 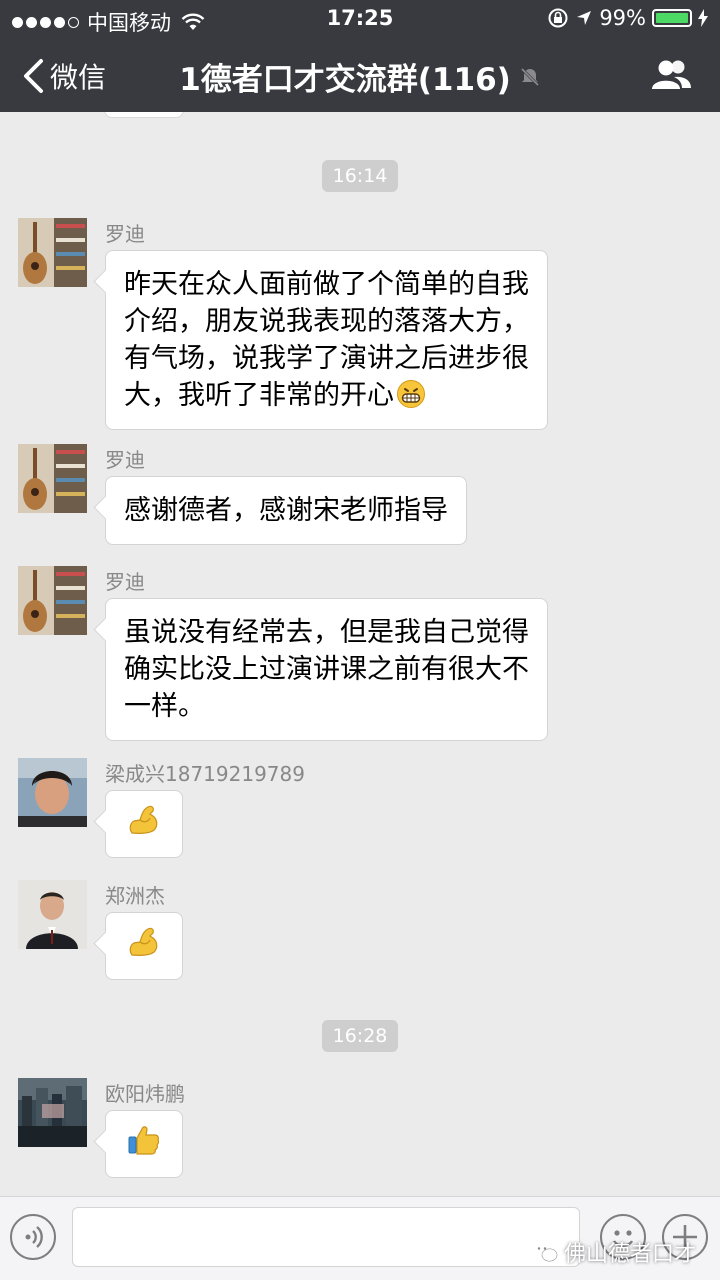 What do you see at coordinates (259, 395) in the screenshot?
I see `message-text: 大，我听了非常的开心` at bounding box center [259, 395].